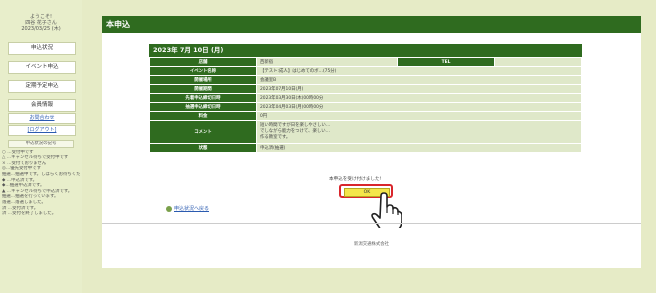 Image resolution: width=656 pixels, height=293 pixels. Describe the element at coordinates (203, 148) in the screenshot. I see `row-label: 状態` at that location.